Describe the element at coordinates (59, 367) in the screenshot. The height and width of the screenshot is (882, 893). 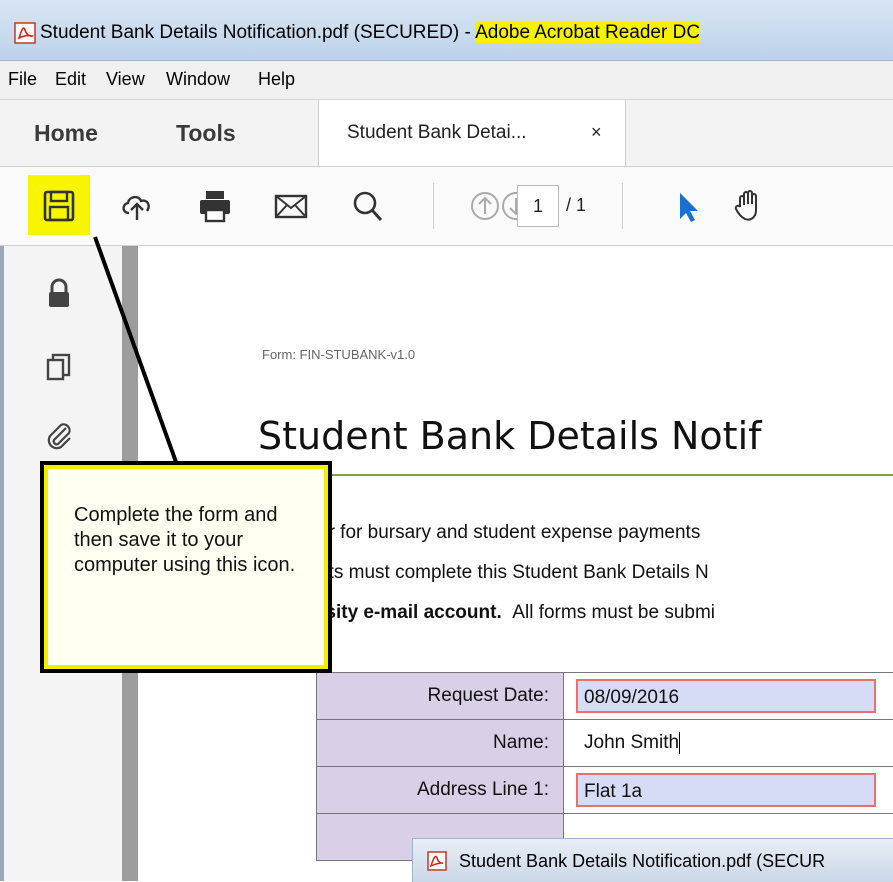
I see `pages-icon` at that location.